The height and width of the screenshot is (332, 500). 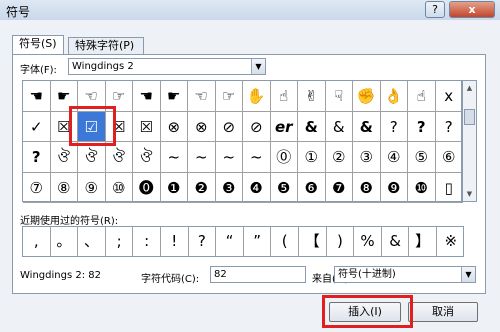 I want to click on symbol-cell: ☛, so click(x=174, y=96).